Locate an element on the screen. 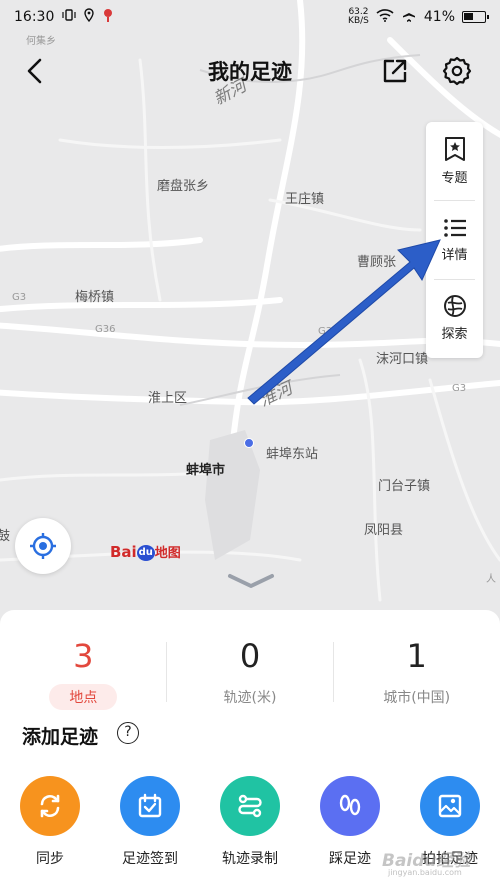 This screenshot has height=889, width=500. action-footprint-circle is located at coordinates (350, 806).